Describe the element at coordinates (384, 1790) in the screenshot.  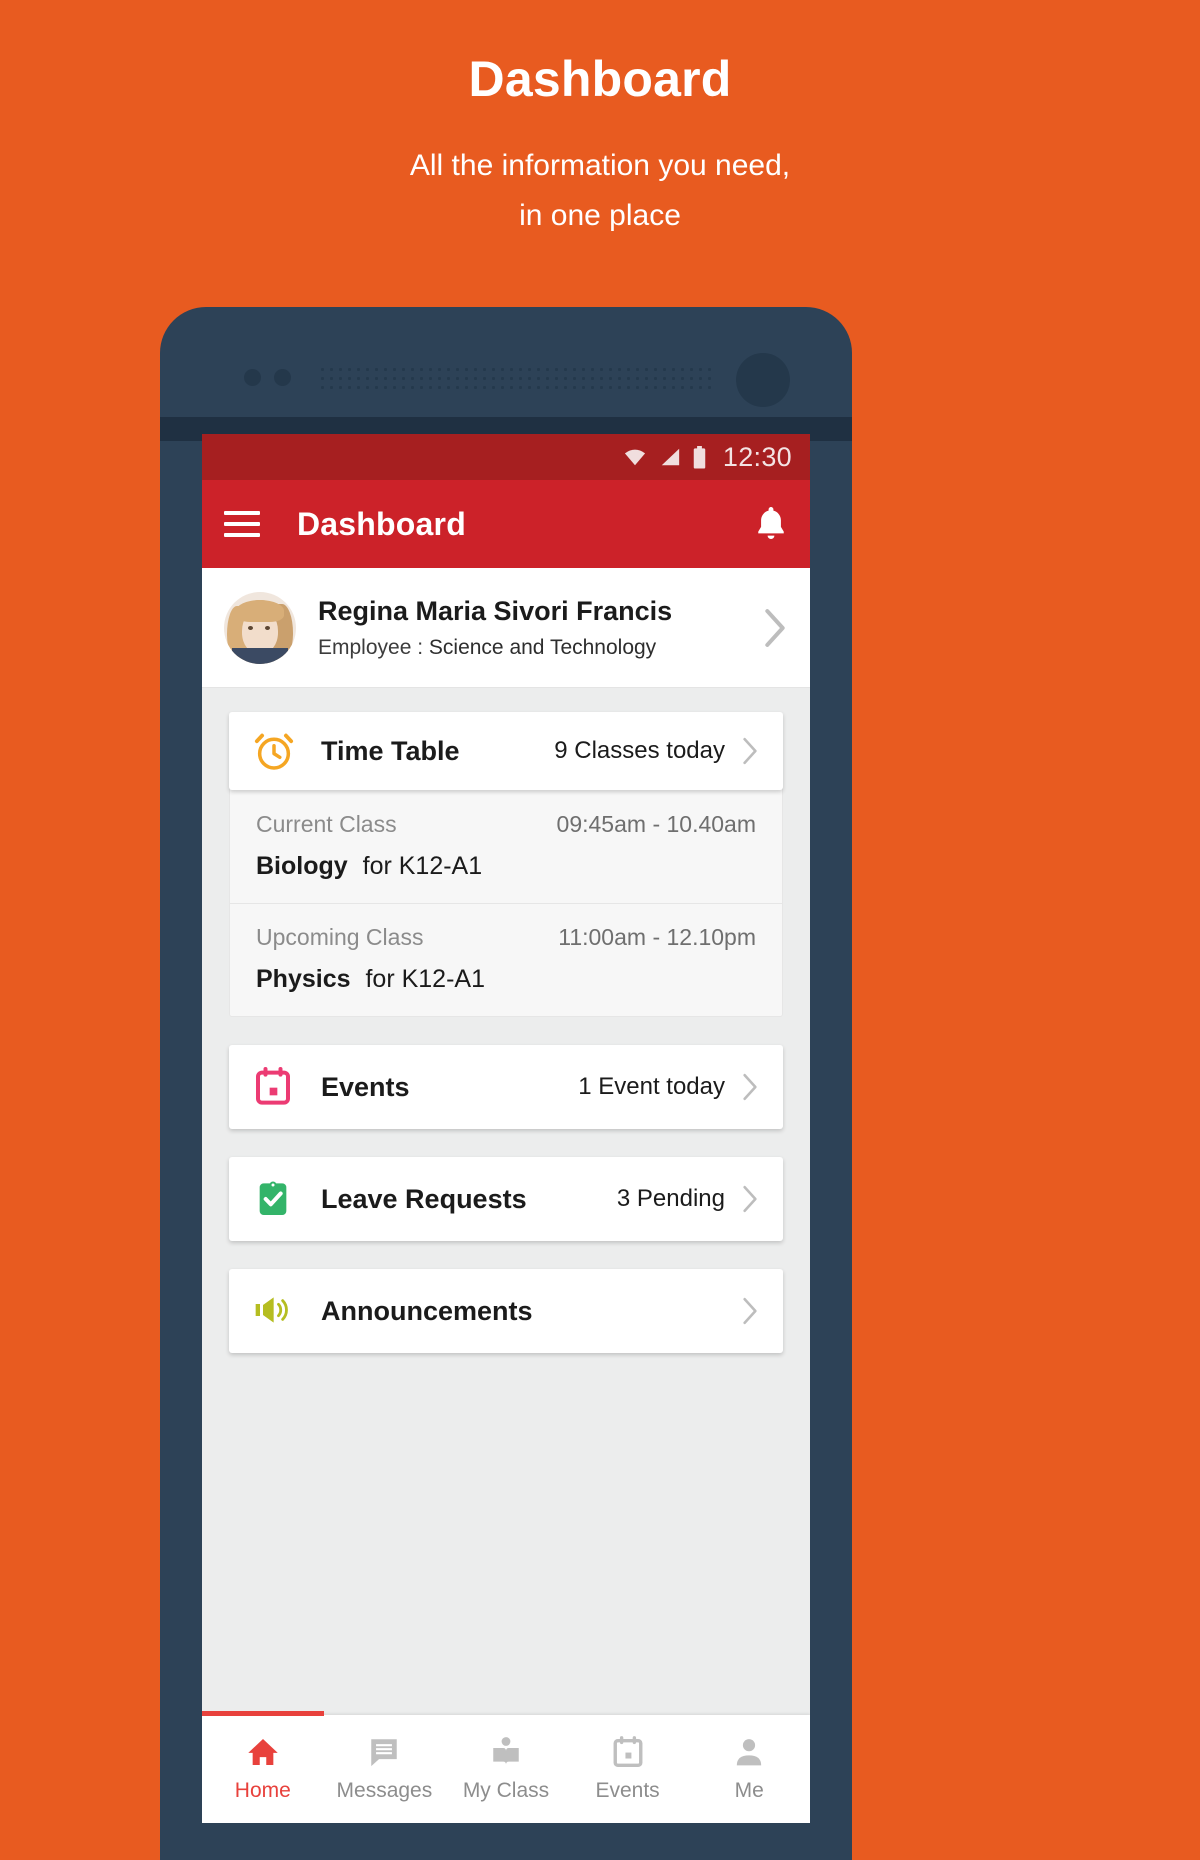
I see `nav-label-messages: Messages` at that location.